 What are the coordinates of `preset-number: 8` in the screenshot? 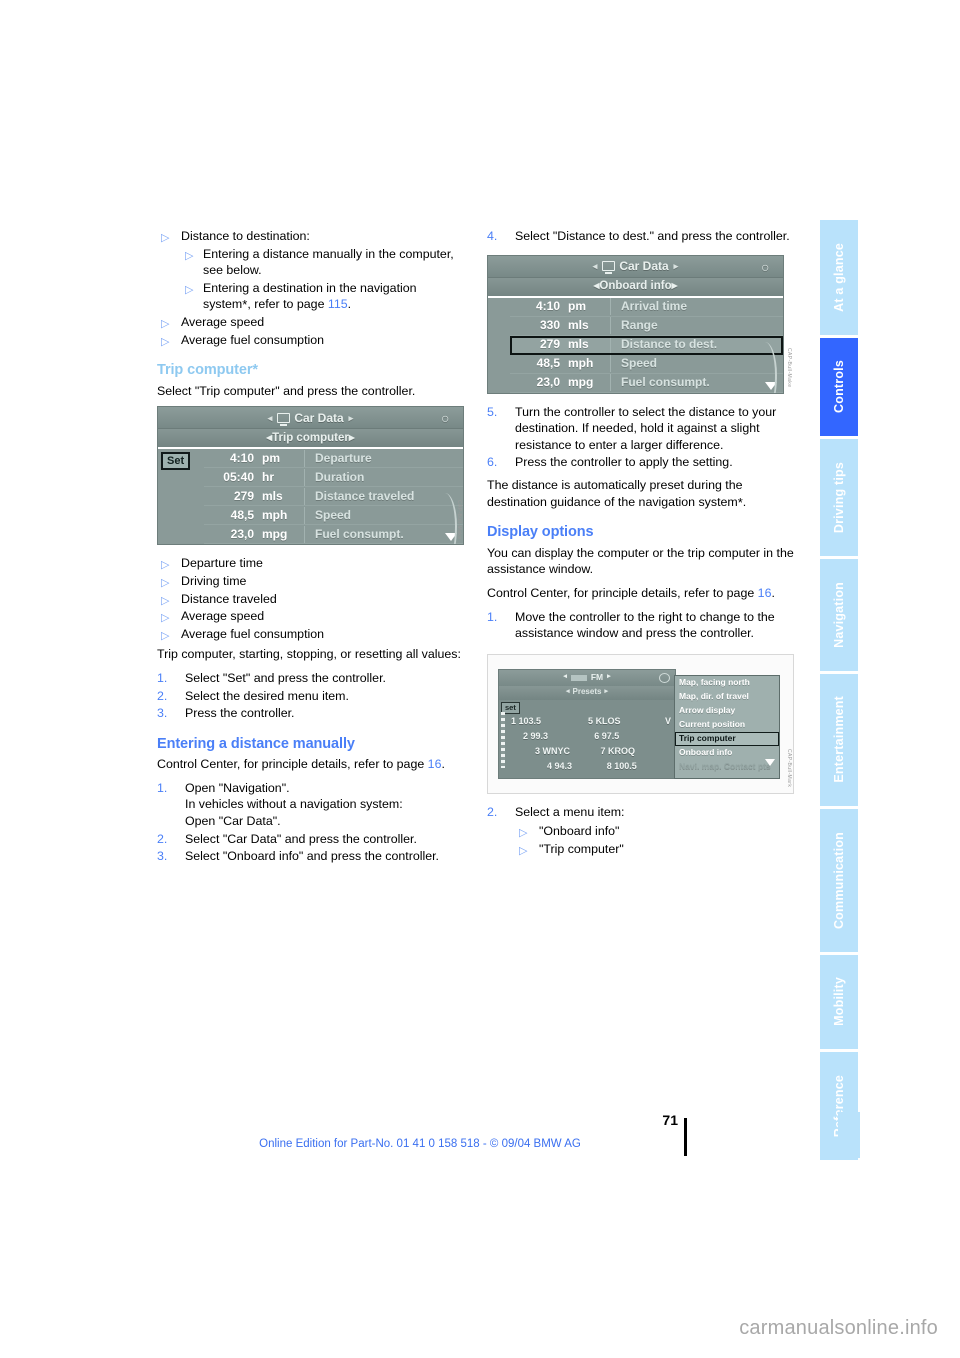 It's located at (609, 765).